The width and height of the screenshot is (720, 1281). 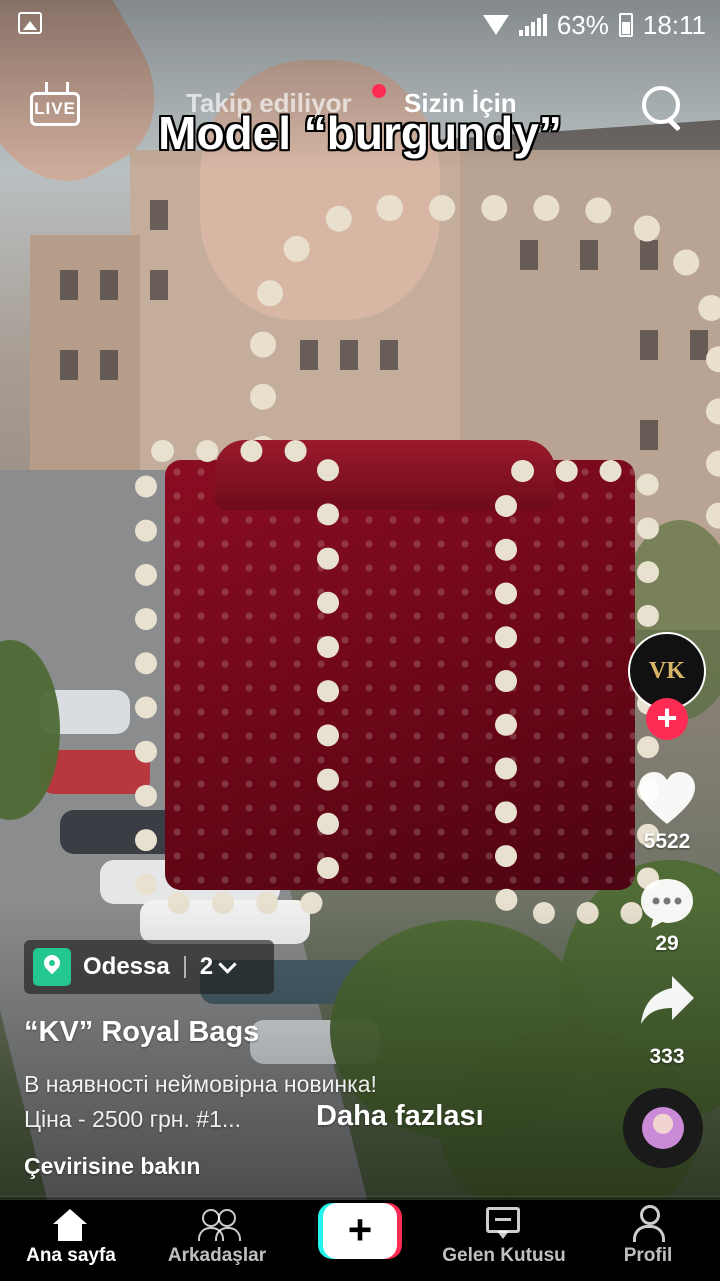 What do you see at coordinates (227, 964) in the screenshot?
I see `chevron-down-icon` at bounding box center [227, 964].